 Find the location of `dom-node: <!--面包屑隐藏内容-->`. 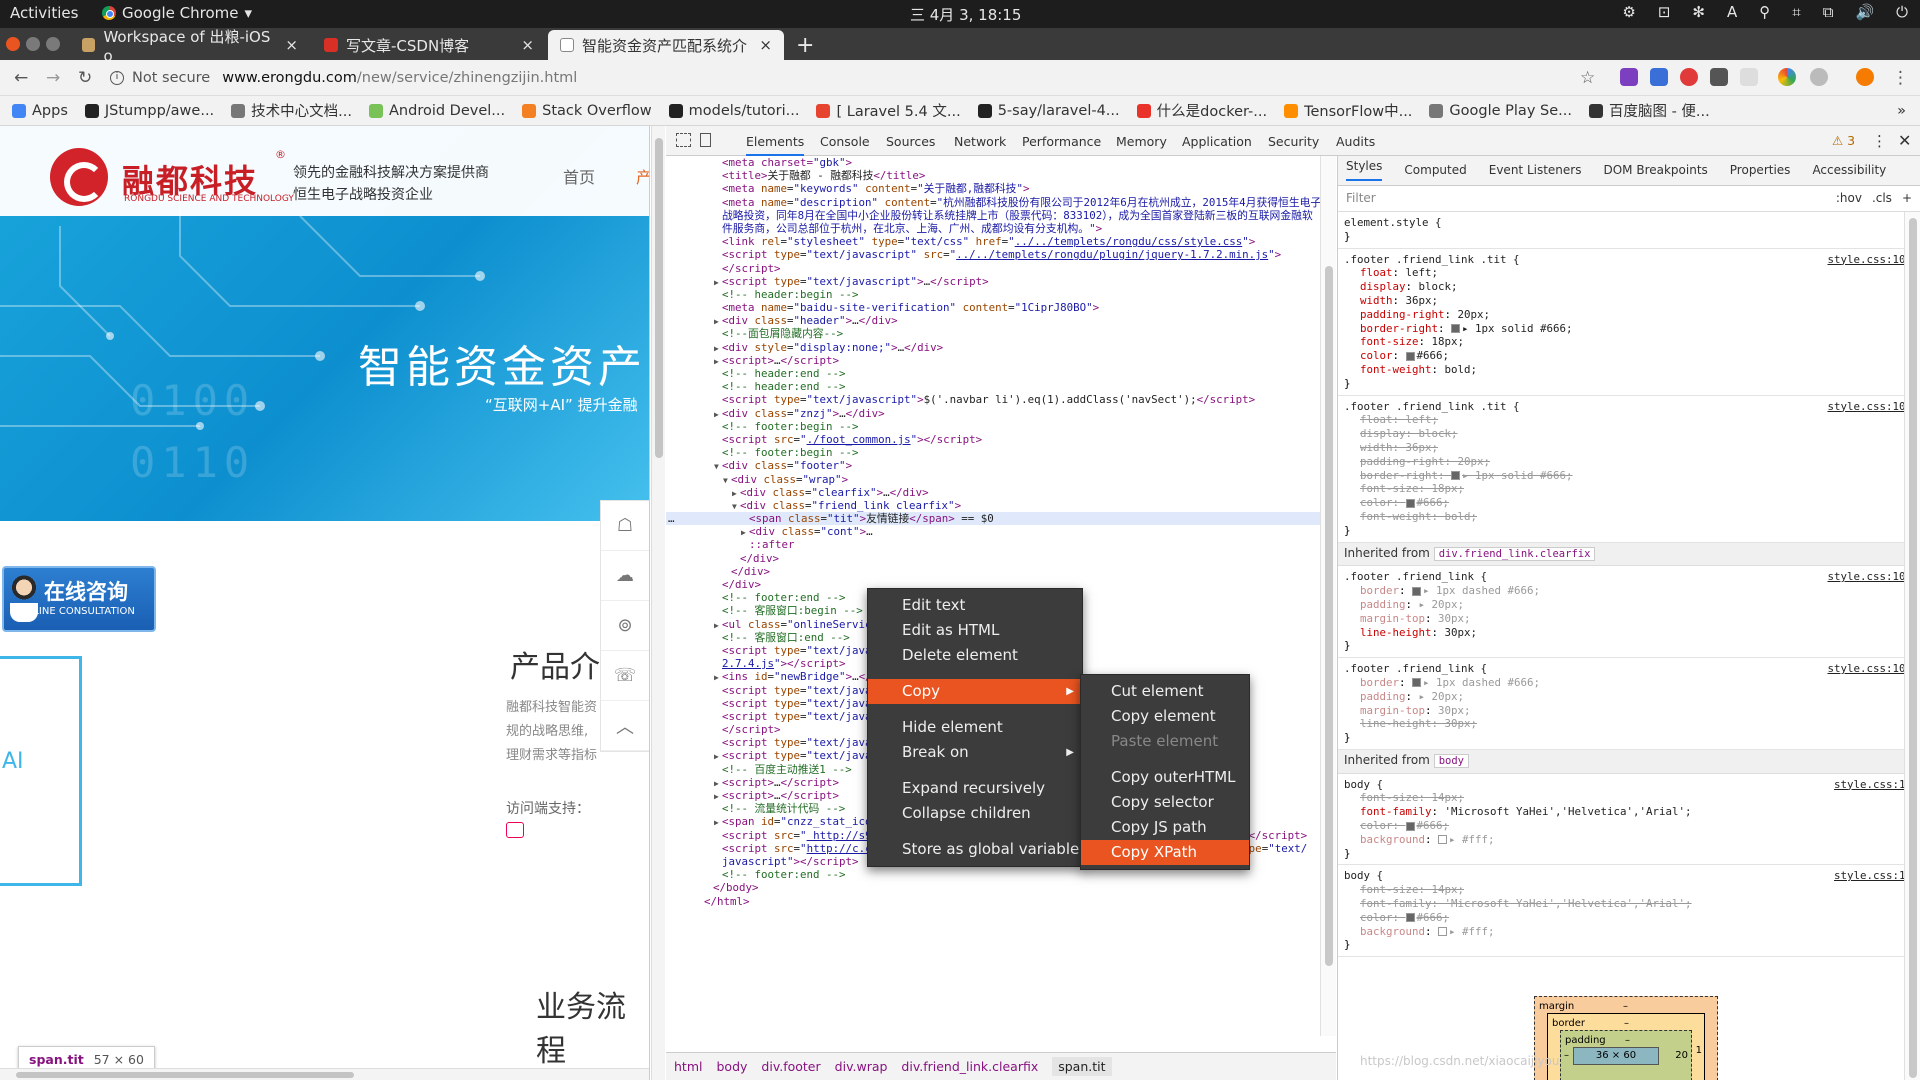

dom-node: <!--面包屑隐藏内容--> is located at coordinates (1001, 333).